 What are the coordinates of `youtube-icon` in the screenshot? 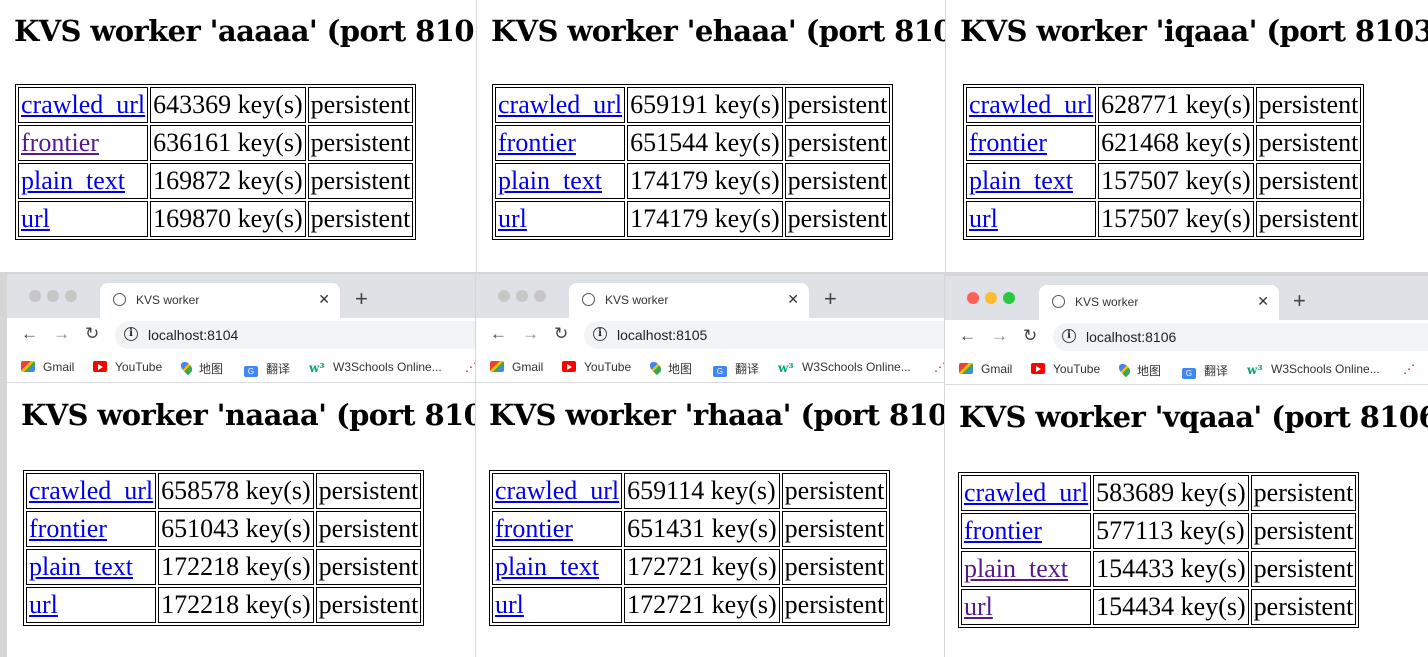 It's located at (1038, 368).